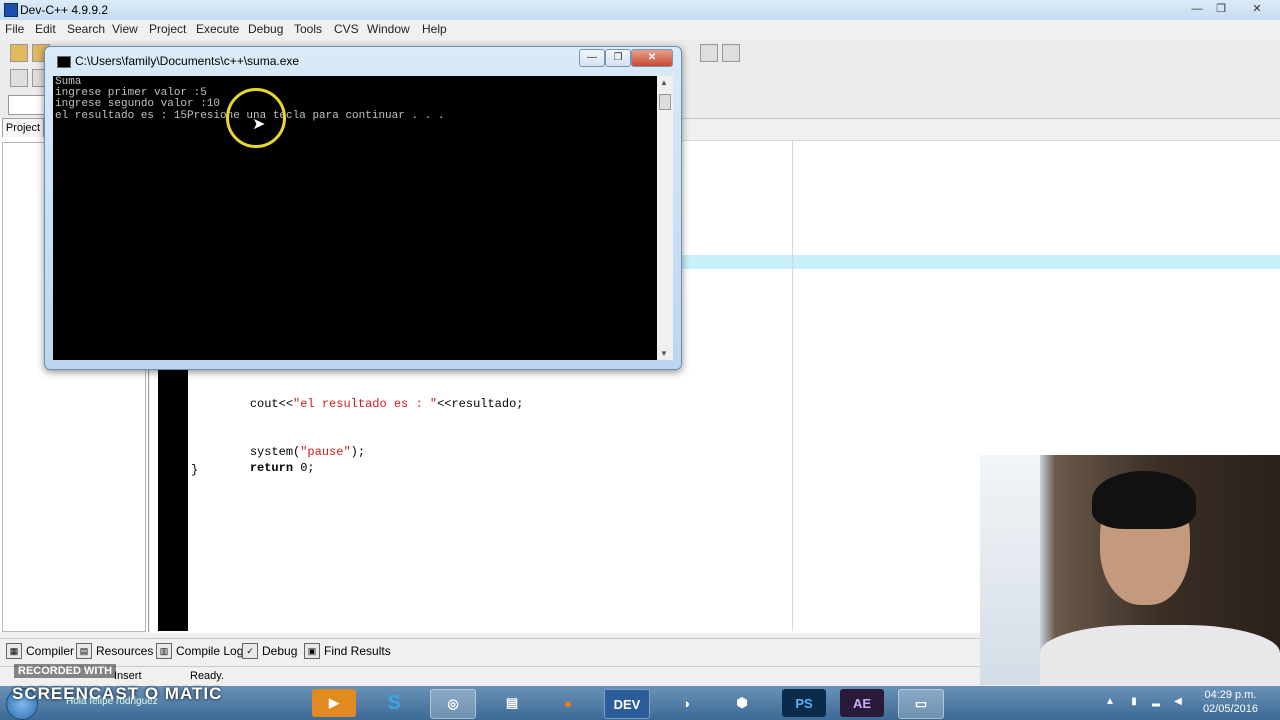 The image size is (1280, 720). What do you see at coordinates (1178, 702) in the screenshot?
I see `volume-icon: ◀` at bounding box center [1178, 702].